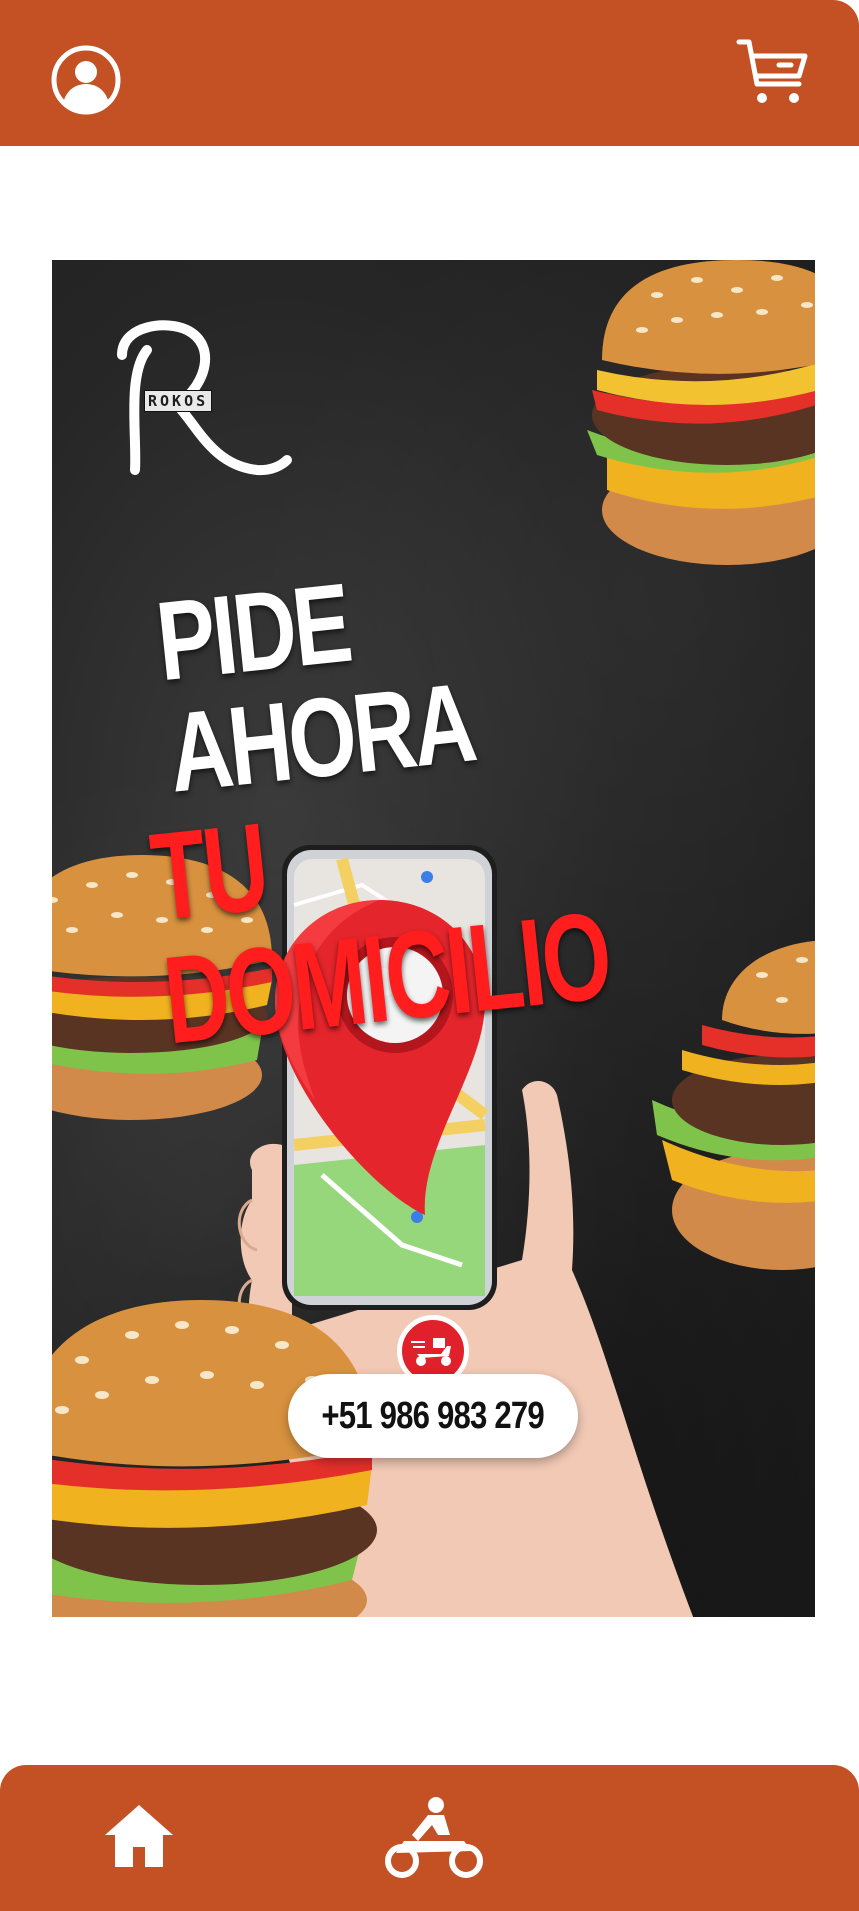 Image resolution: width=859 pixels, height=1911 pixels. I want to click on phone-number-pill: +51 986 983 279, so click(433, 1416).